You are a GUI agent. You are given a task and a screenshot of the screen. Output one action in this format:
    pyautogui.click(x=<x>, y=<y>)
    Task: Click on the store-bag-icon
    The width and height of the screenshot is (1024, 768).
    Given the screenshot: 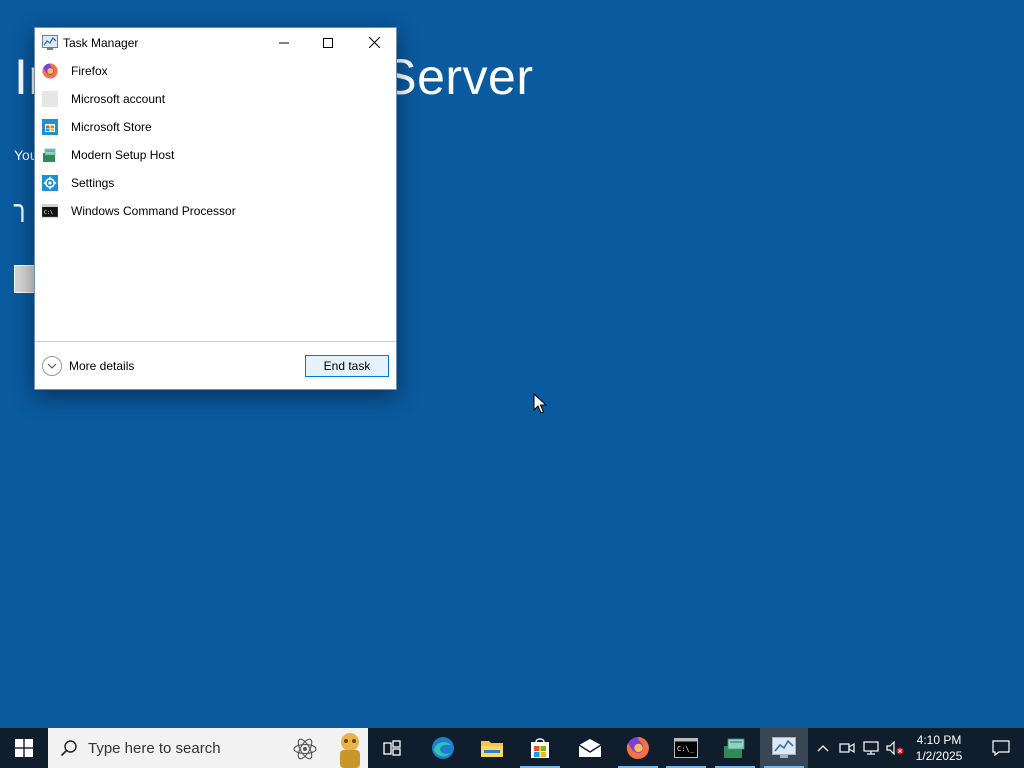 What is the action you would take?
    pyautogui.click(x=540, y=748)
    